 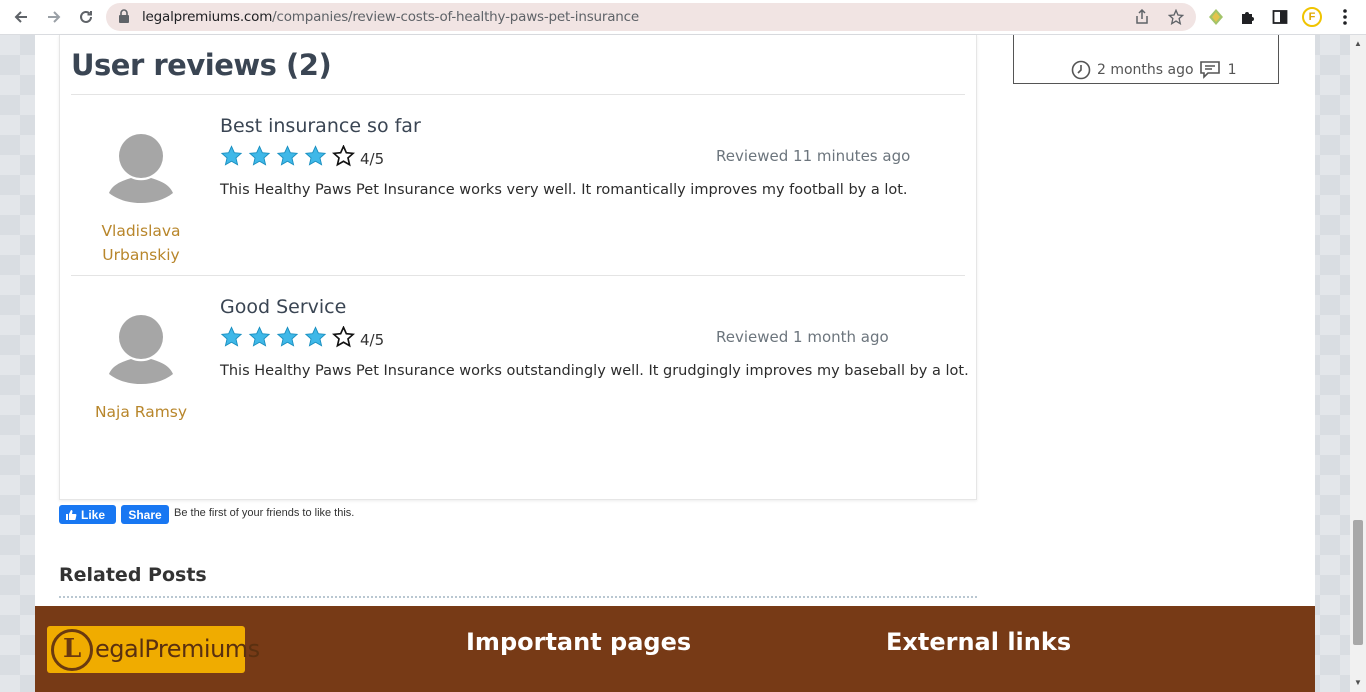 What do you see at coordinates (283, 307) in the screenshot?
I see `review-title: Good Service` at bounding box center [283, 307].